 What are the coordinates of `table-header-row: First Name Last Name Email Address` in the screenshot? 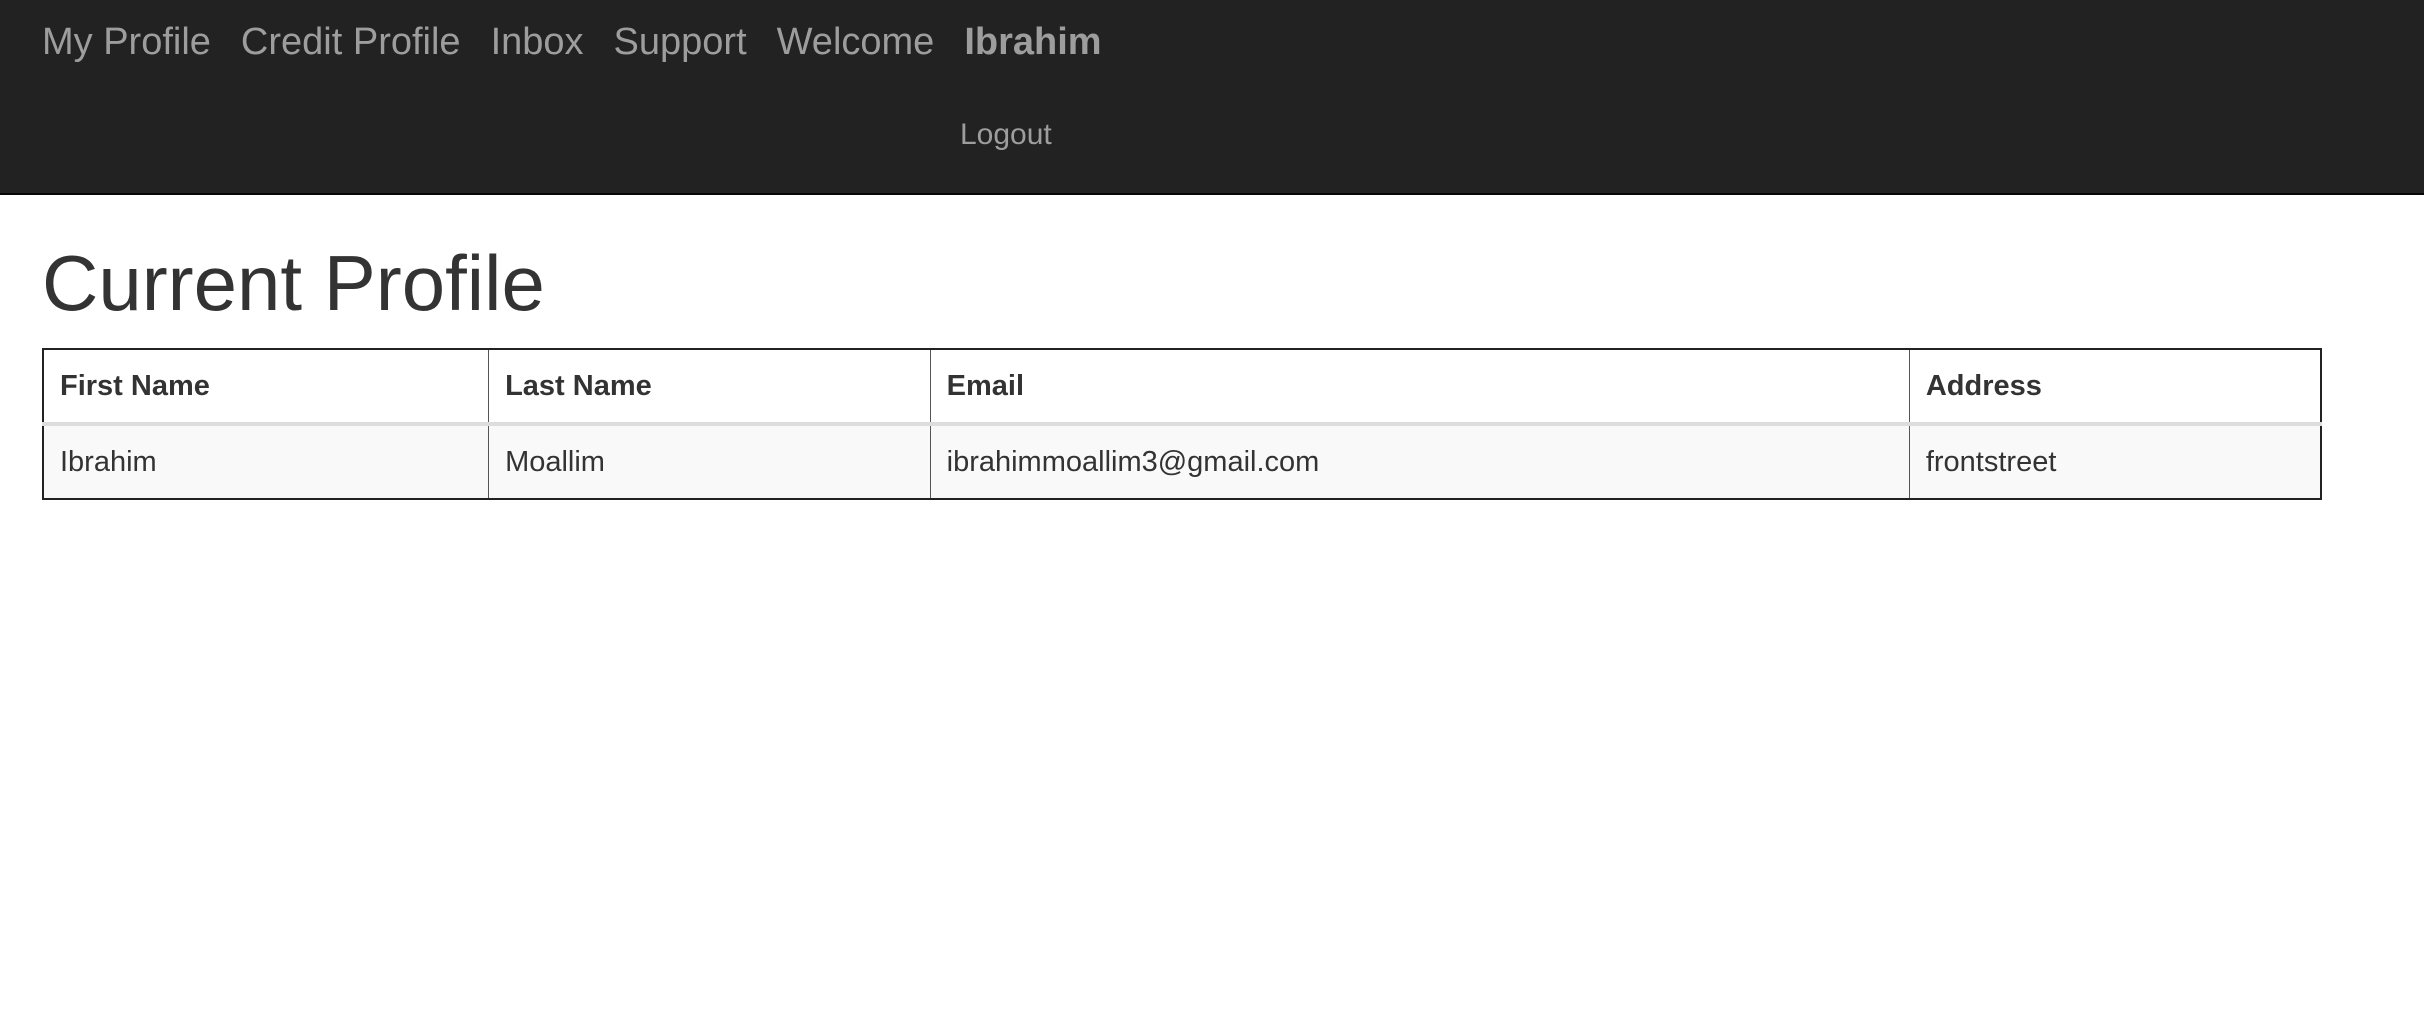 It's located at (1182, 387).